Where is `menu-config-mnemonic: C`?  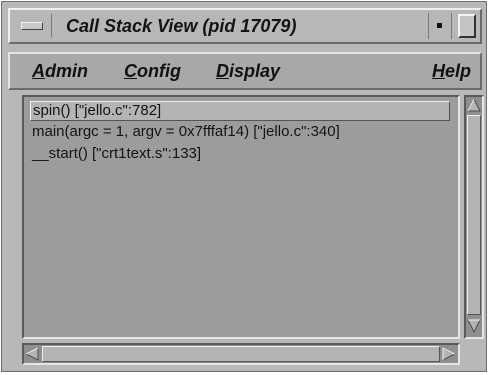
menu-config-mnemonic: C is located at coordinates (130, 71).